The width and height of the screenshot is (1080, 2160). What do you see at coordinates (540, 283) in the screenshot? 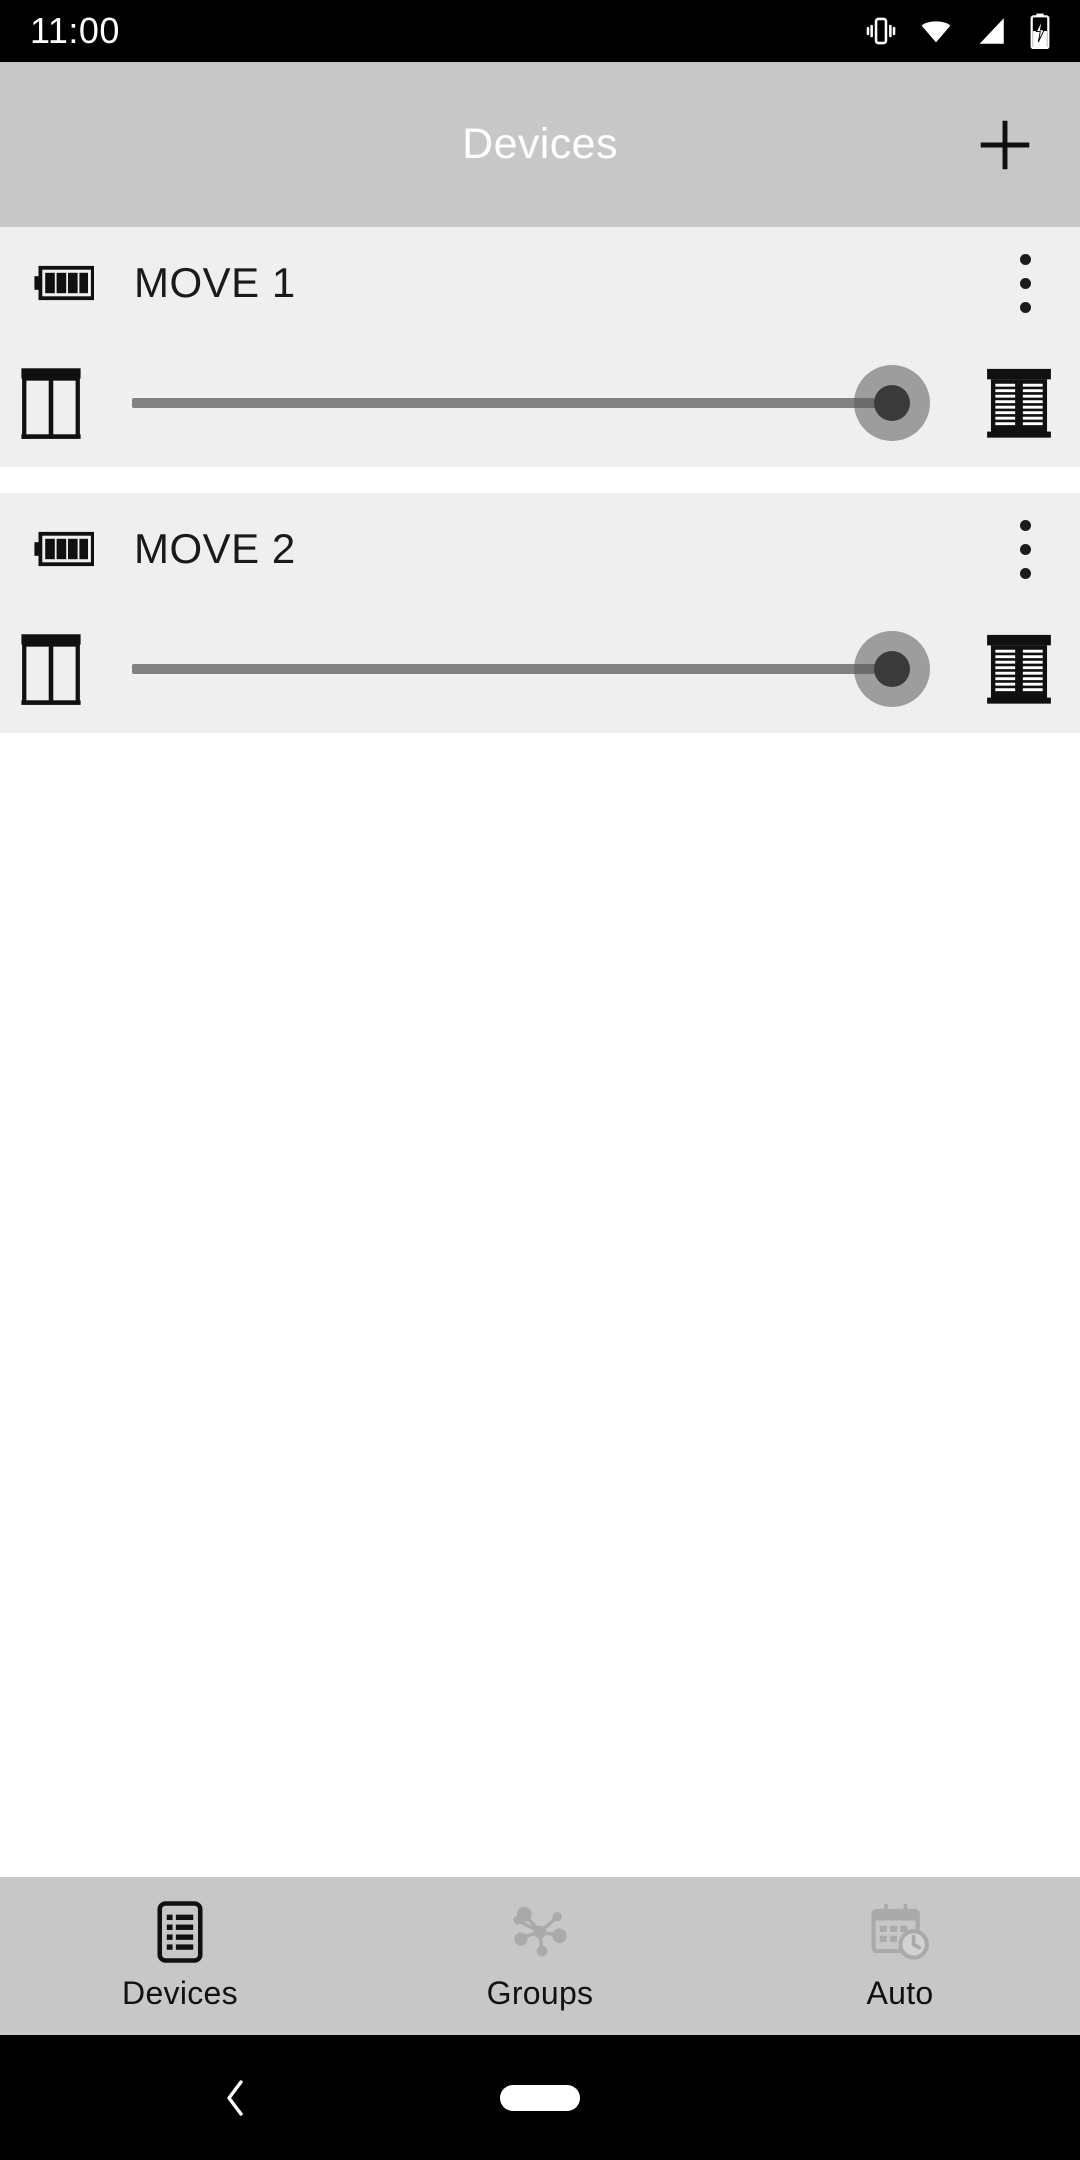
I see `device-card-header: MOVE 1` at bounding box center [540, 283].